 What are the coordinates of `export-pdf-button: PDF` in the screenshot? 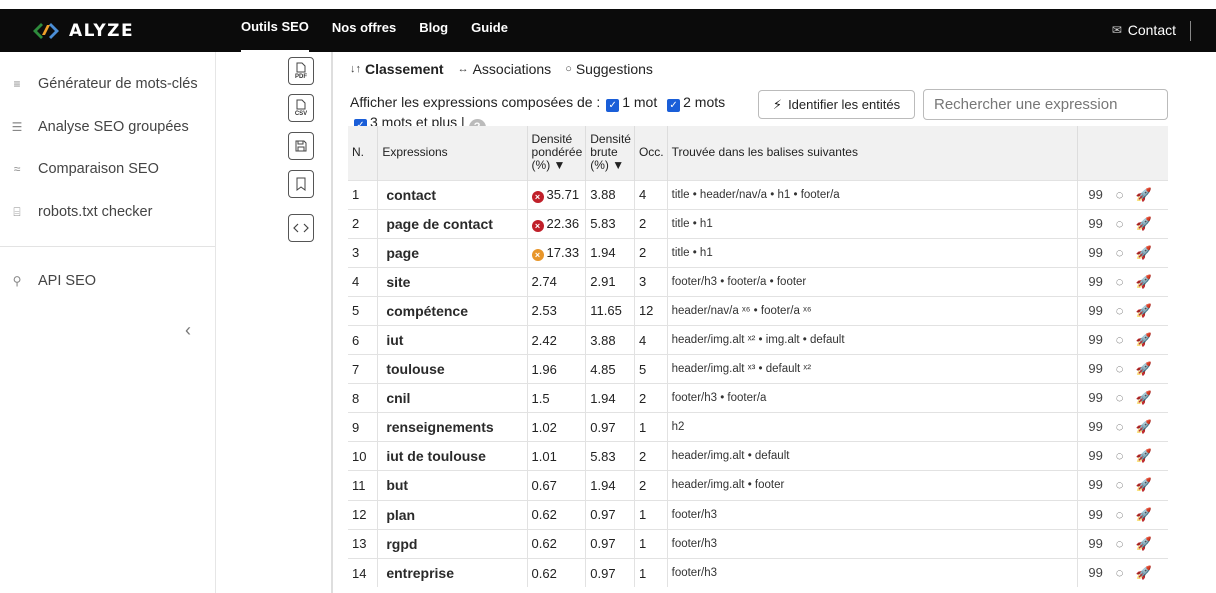 It's located at (301, 71).